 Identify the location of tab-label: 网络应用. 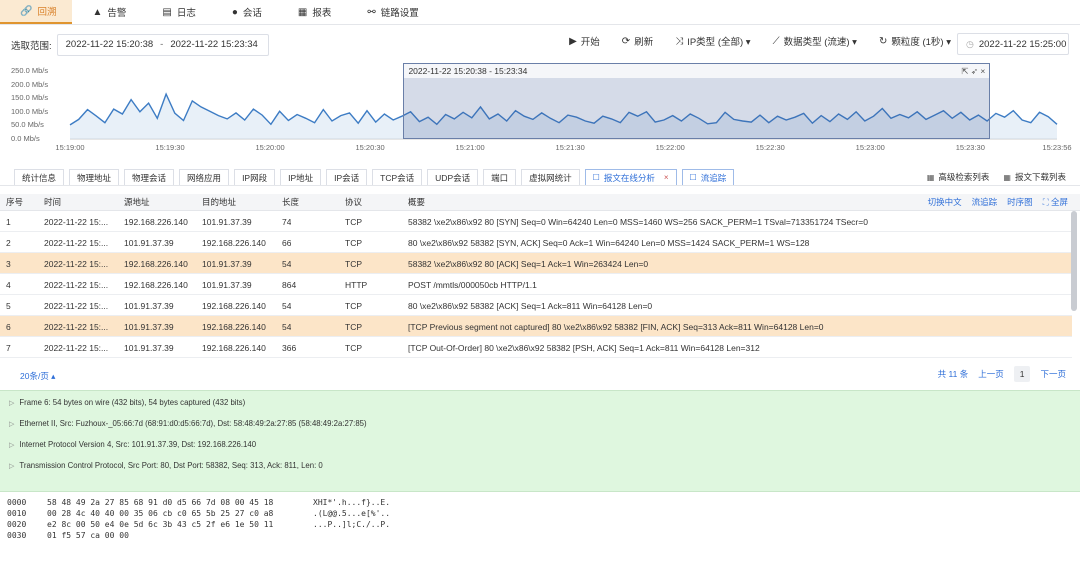
(204, 177).